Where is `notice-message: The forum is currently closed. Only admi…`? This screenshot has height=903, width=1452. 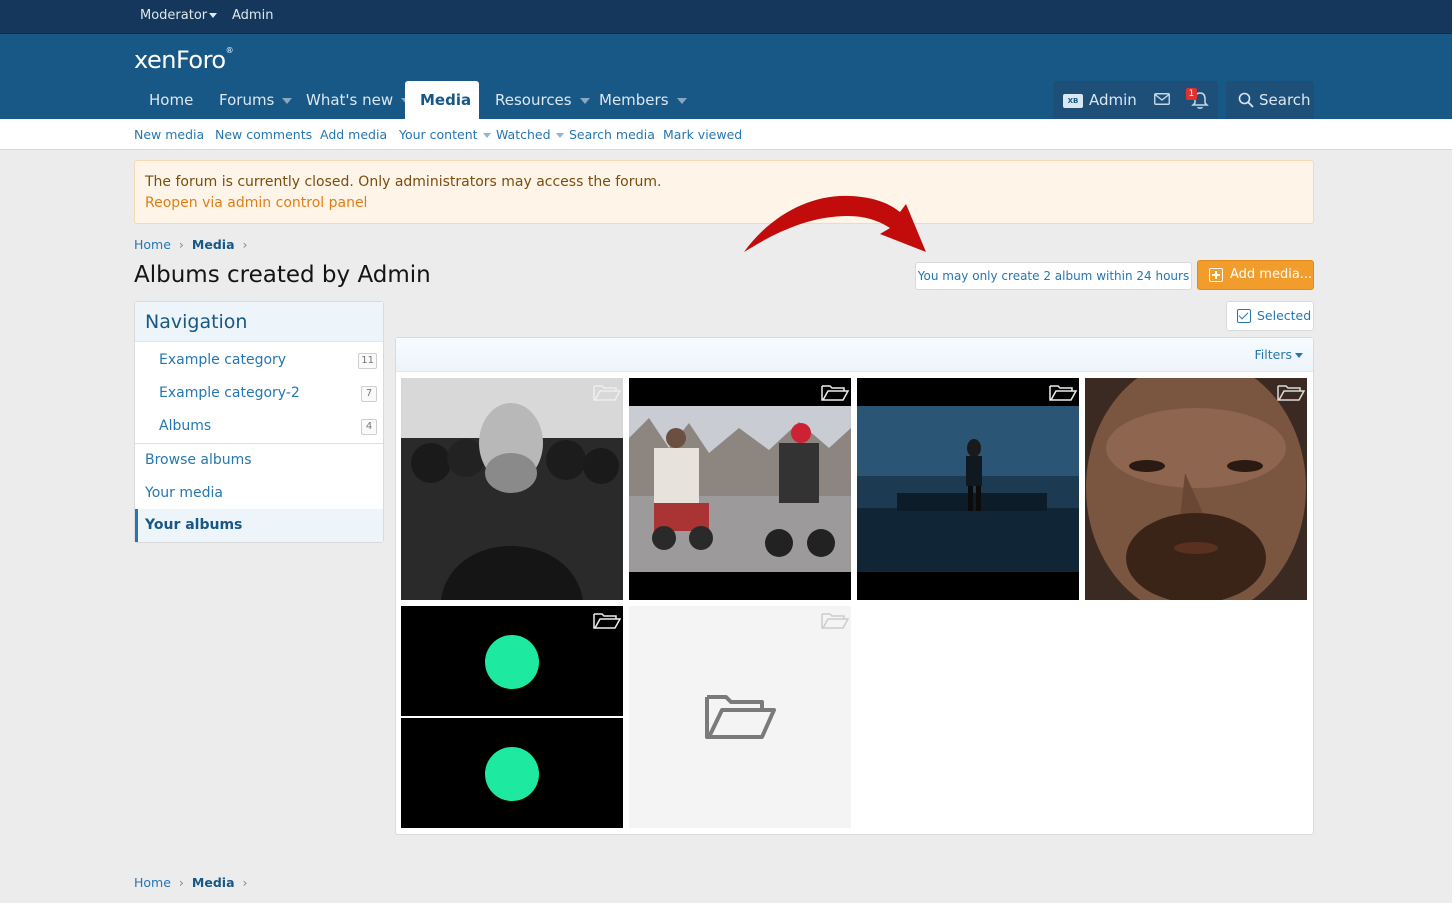
notice-message: The forum is currently closed. Only admi… is located at coordinates (403, 182).